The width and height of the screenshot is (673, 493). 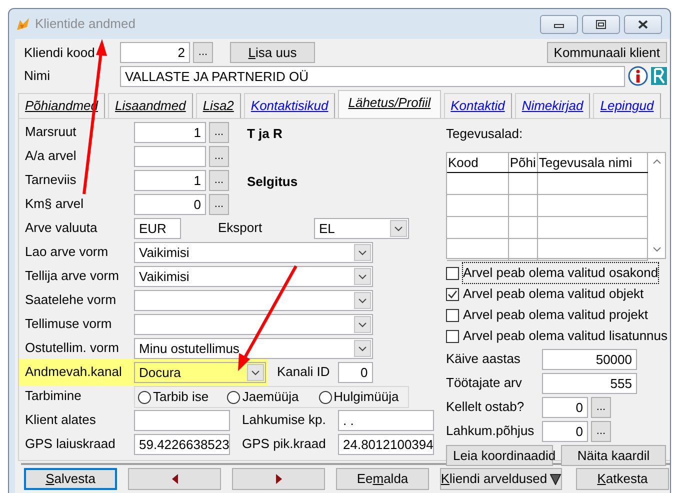 I want to click on field-label: Tellija arve vorm, so click(x=72, y=276).